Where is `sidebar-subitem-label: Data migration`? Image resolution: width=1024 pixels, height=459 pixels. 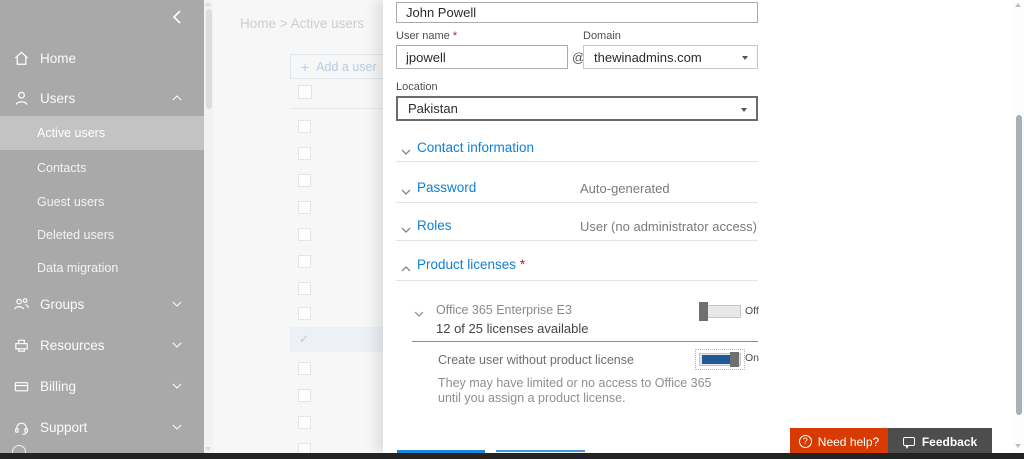
sidebar-subitem-label: Data migration is located at coordinates (78, 268).